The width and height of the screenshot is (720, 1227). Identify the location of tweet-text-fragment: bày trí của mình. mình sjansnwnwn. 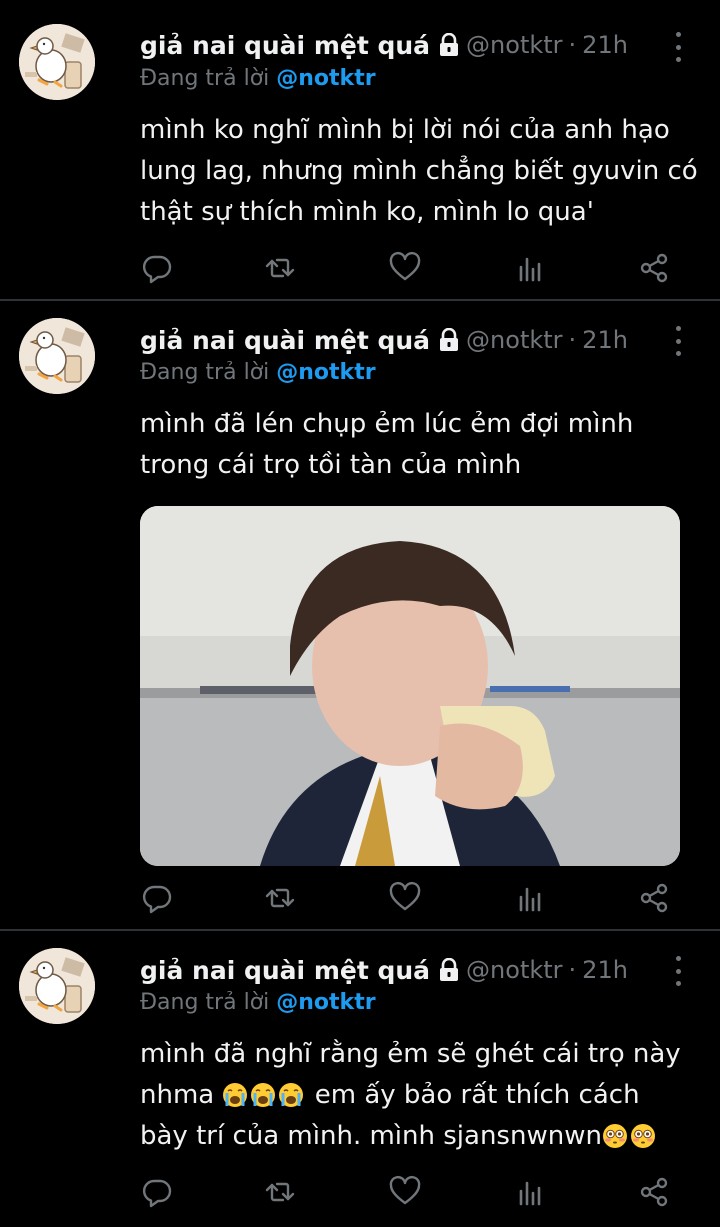
(371, 1136).